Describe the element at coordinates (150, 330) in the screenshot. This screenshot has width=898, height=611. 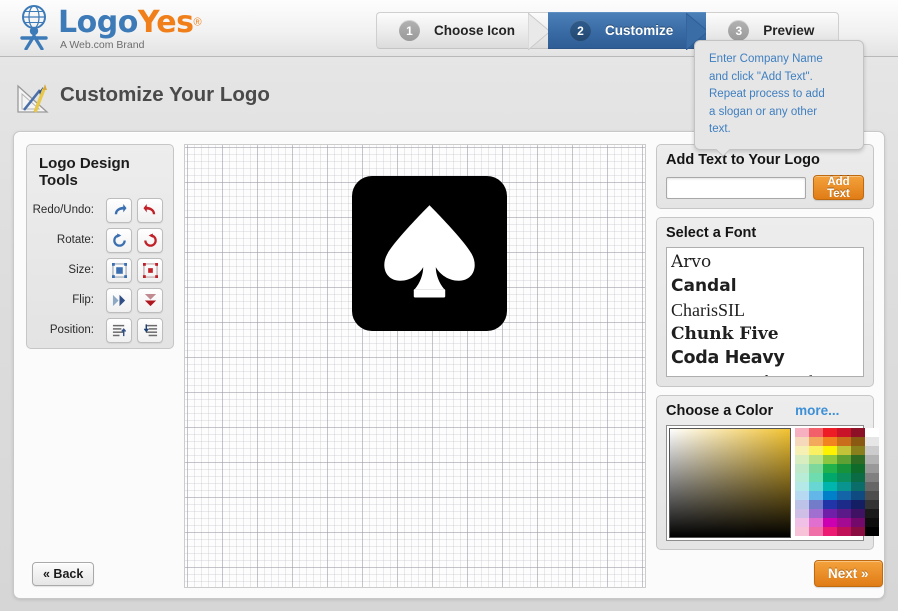
I see `align-down-button` at that location.